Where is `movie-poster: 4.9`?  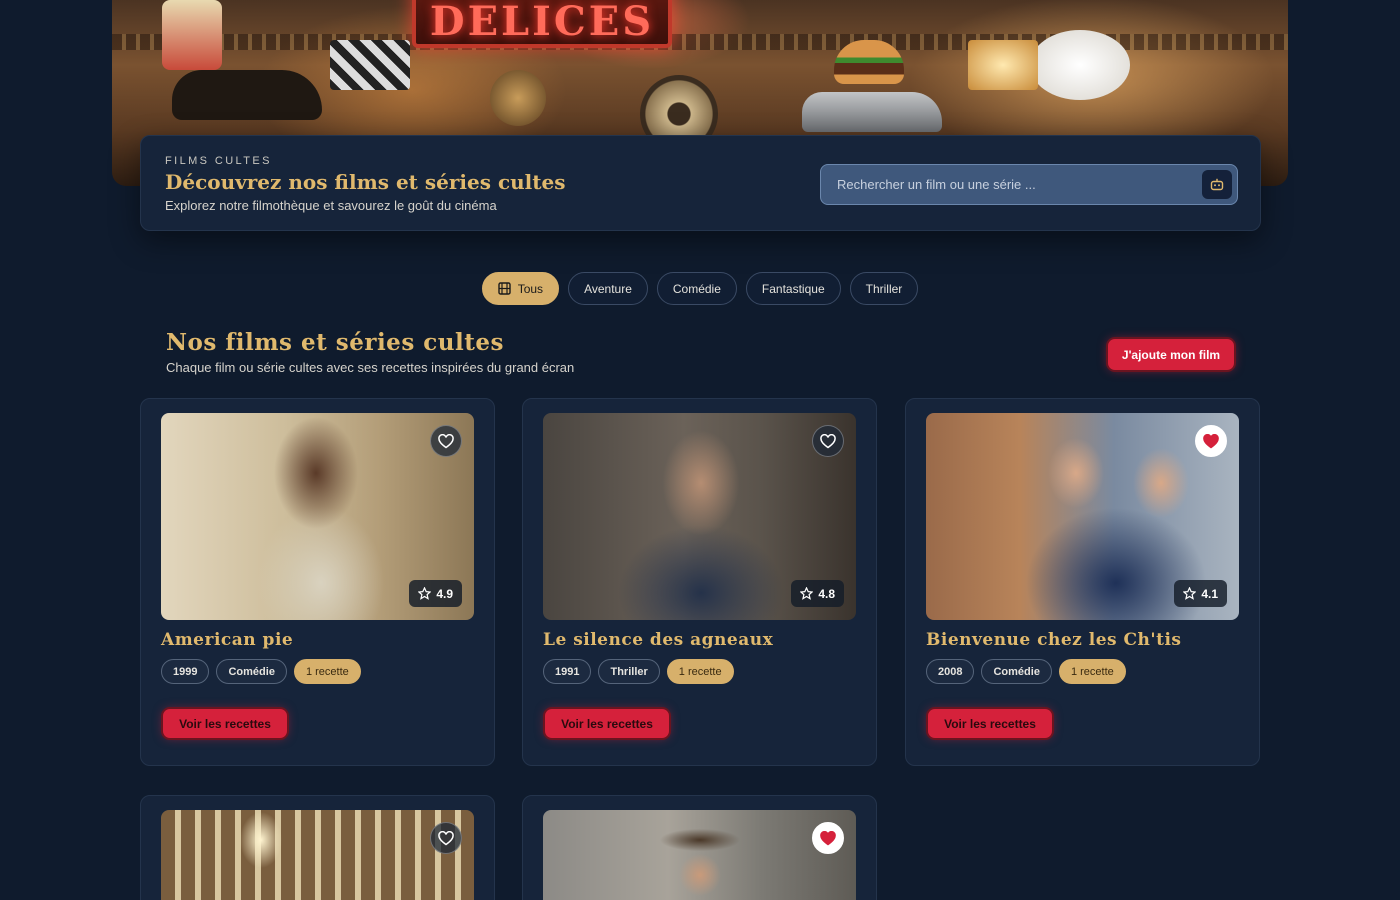
movie-poster: 4.9 is located at coordinates (317, 516).